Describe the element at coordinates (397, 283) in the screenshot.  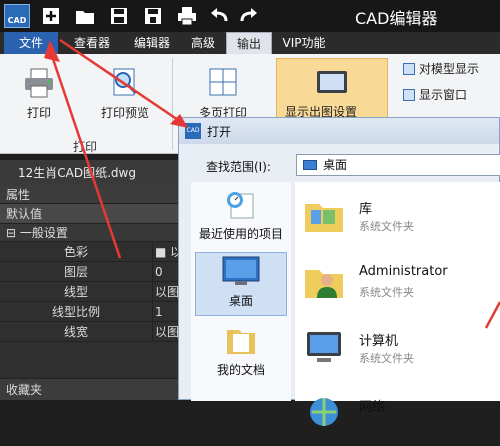
I see `list-item: Administrator 系统文件夹` at that location.